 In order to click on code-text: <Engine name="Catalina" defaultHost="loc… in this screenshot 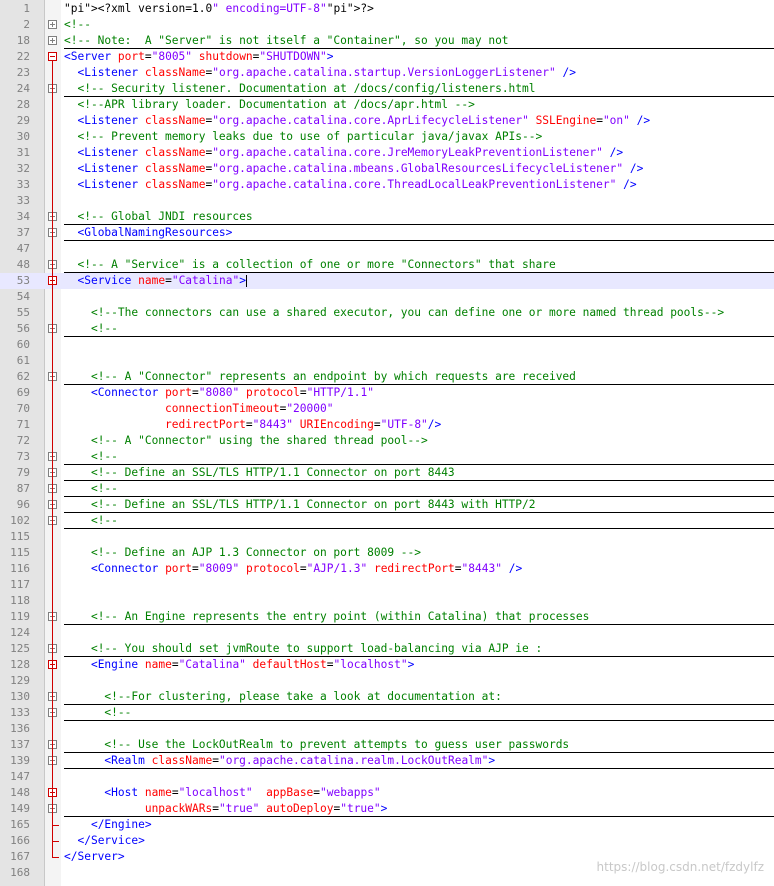, I will do `click(252, 664)`.